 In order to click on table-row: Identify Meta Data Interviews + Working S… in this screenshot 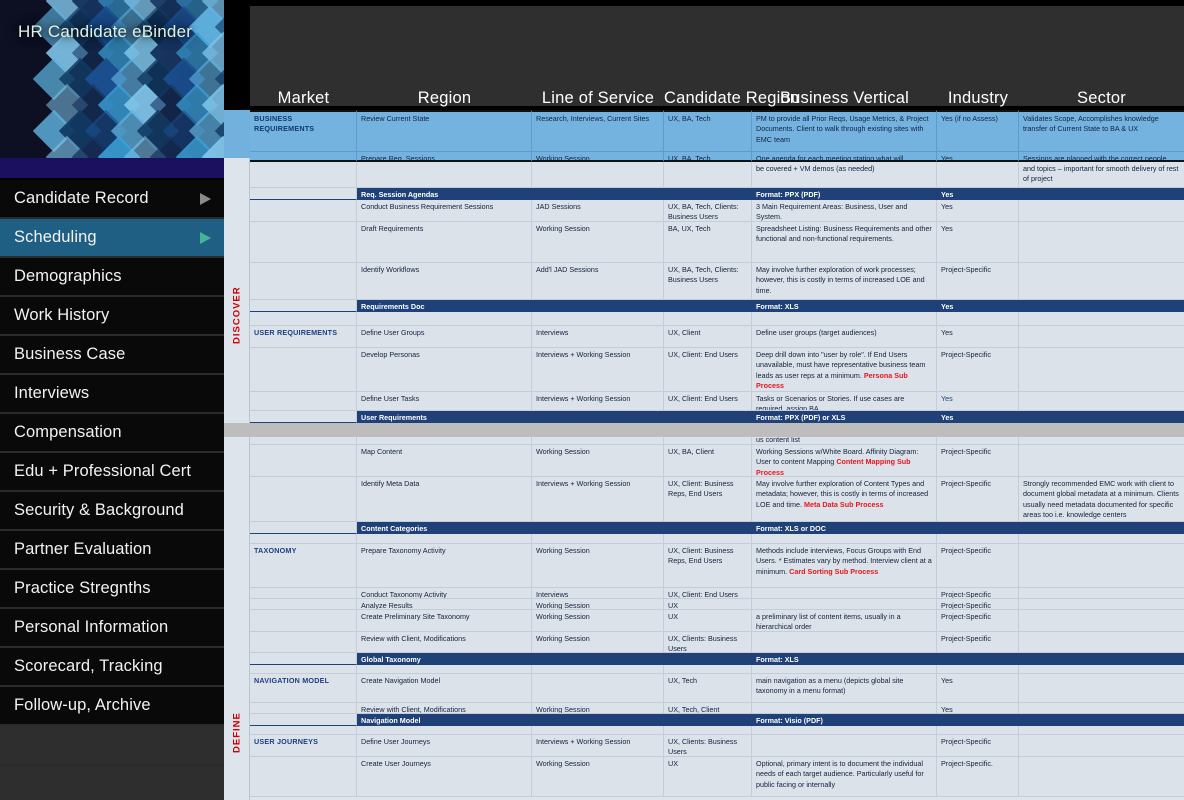, I will do `click(717, 499)`.